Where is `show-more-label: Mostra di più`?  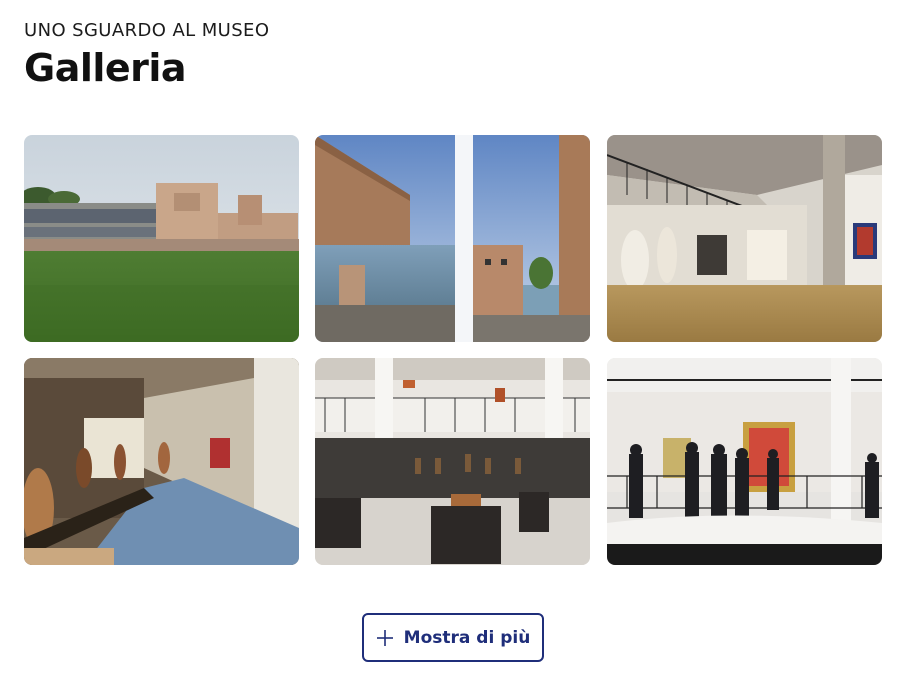
show-more-label: Mostra di più is located at coordinates (467, 637).